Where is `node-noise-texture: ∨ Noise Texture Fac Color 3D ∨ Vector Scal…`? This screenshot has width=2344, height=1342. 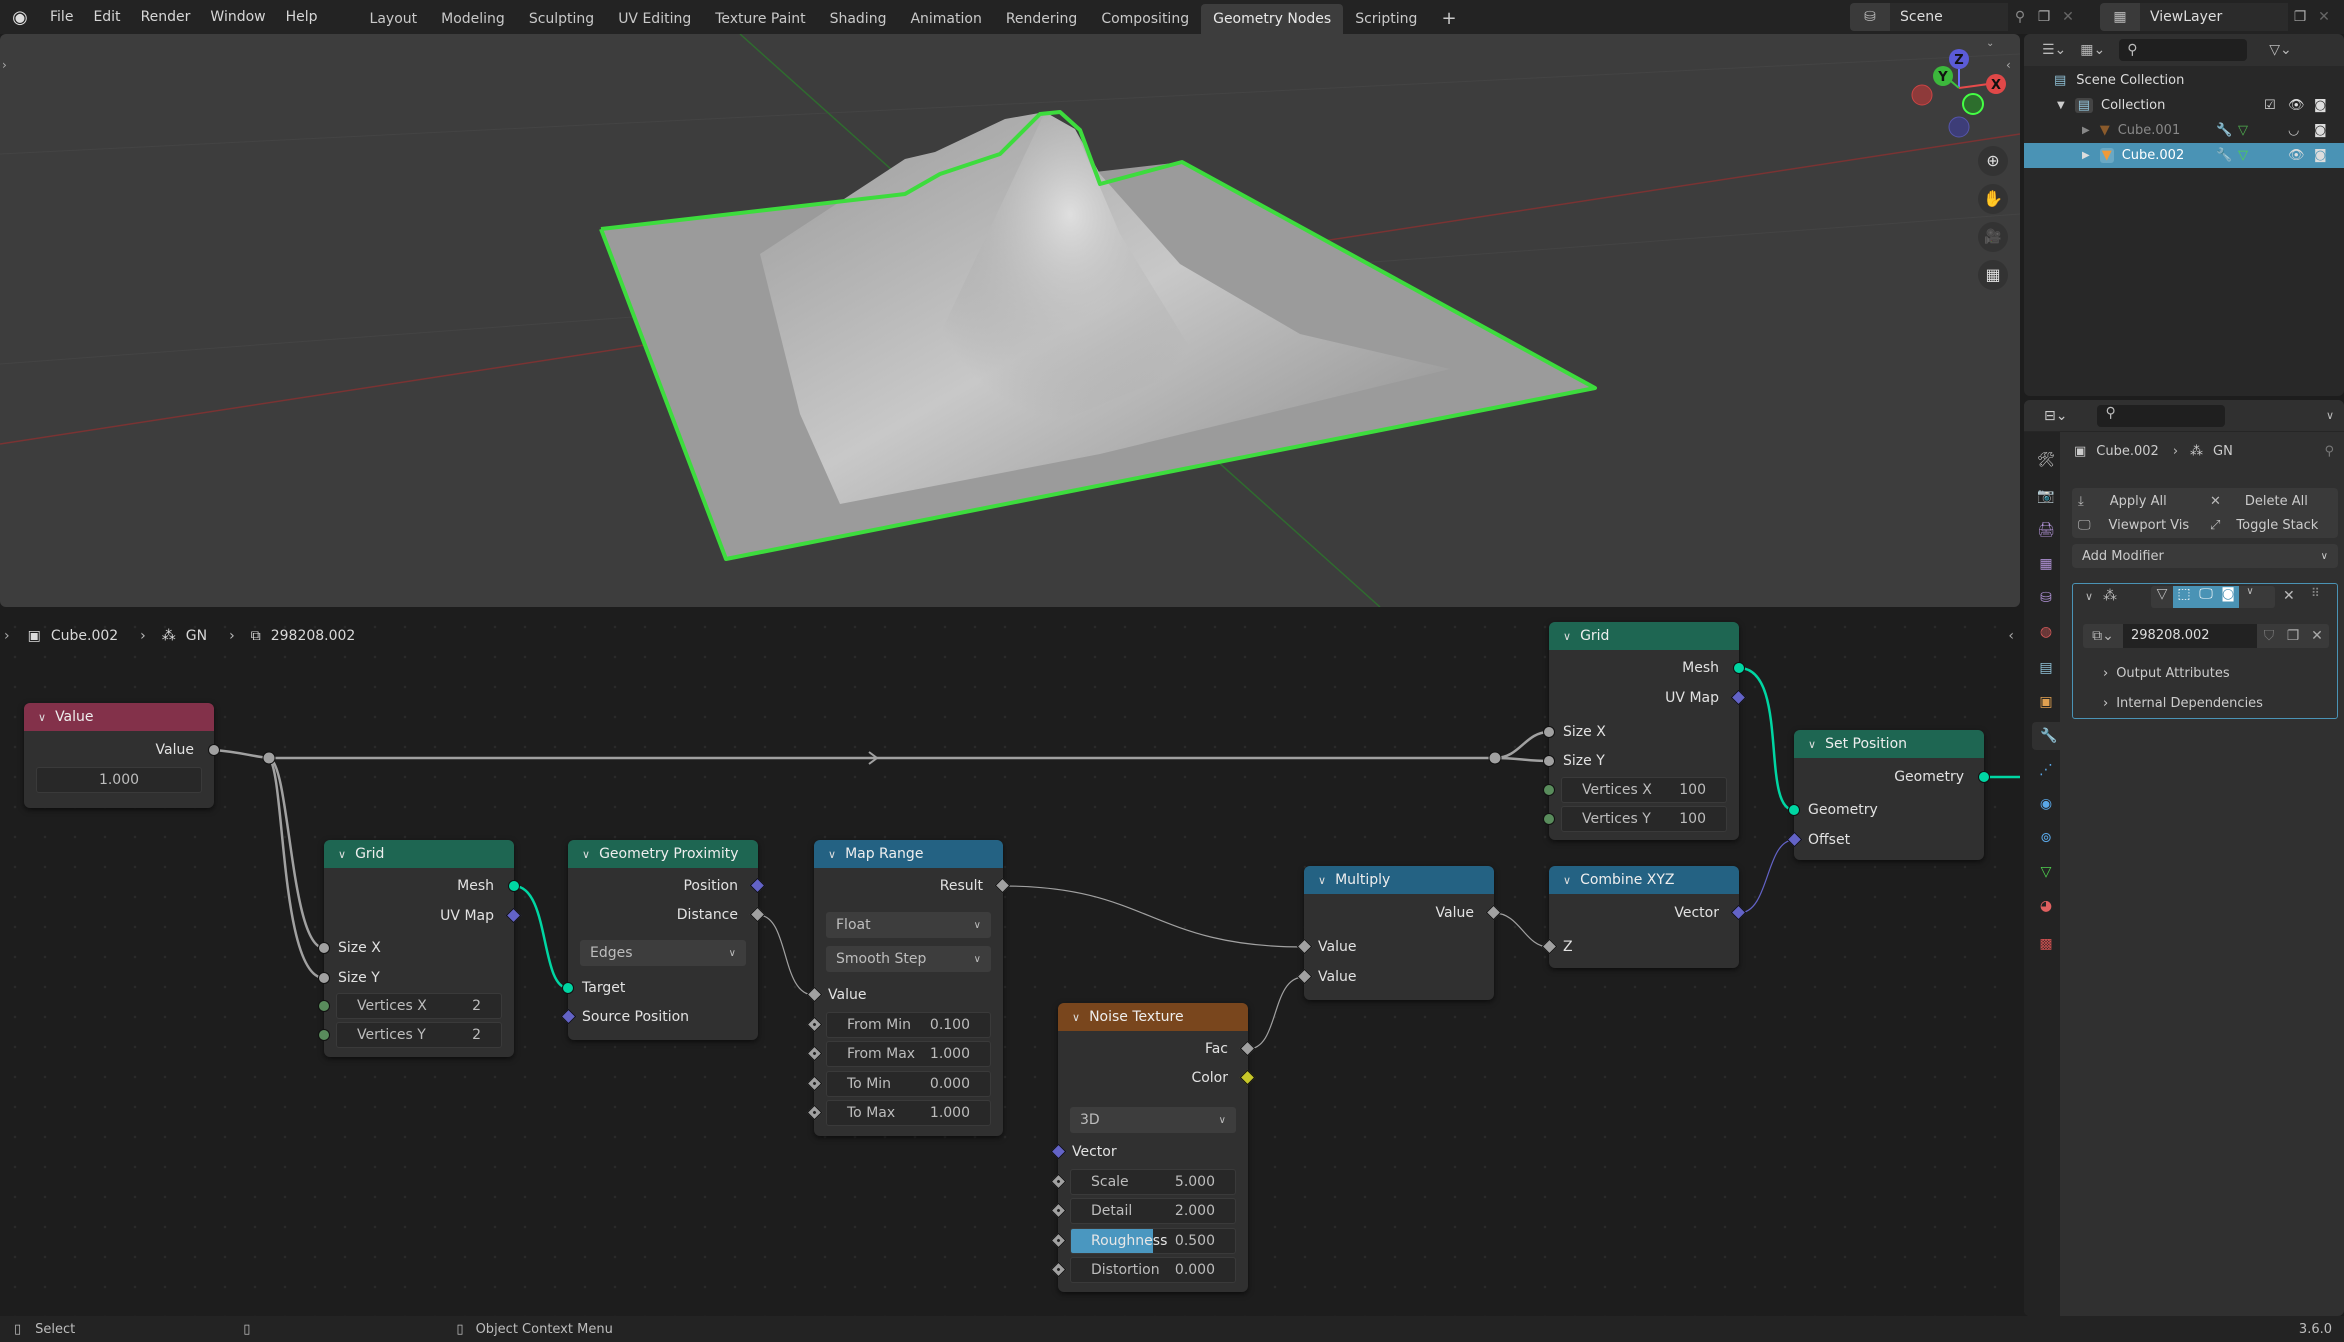
node-noise-texture: ∨ Noise Texture Fac Color 3D ∨ Vector Scal… is located at coordinates (1153, 1147).